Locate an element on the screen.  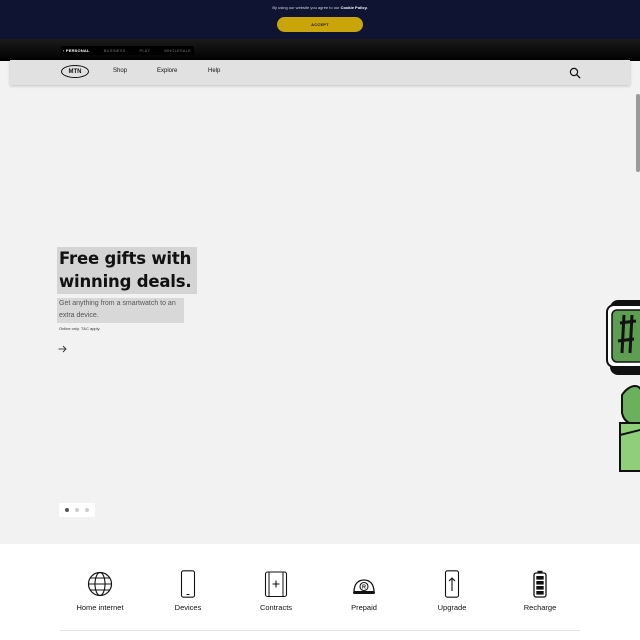
segment-wholesale: WHOLESALE is located at coordinates (177, 50).